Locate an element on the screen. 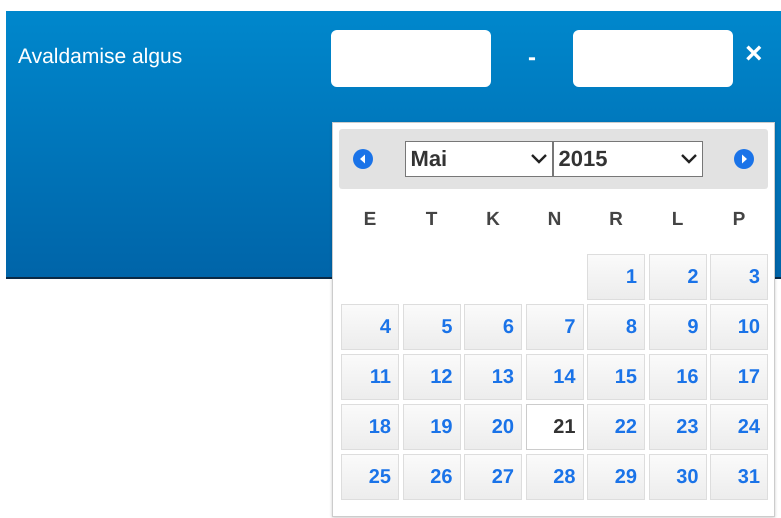 Image resolution: width=781 pixels, height=518 pixels. day-cell: 20 is located at coordinates (493, 427).